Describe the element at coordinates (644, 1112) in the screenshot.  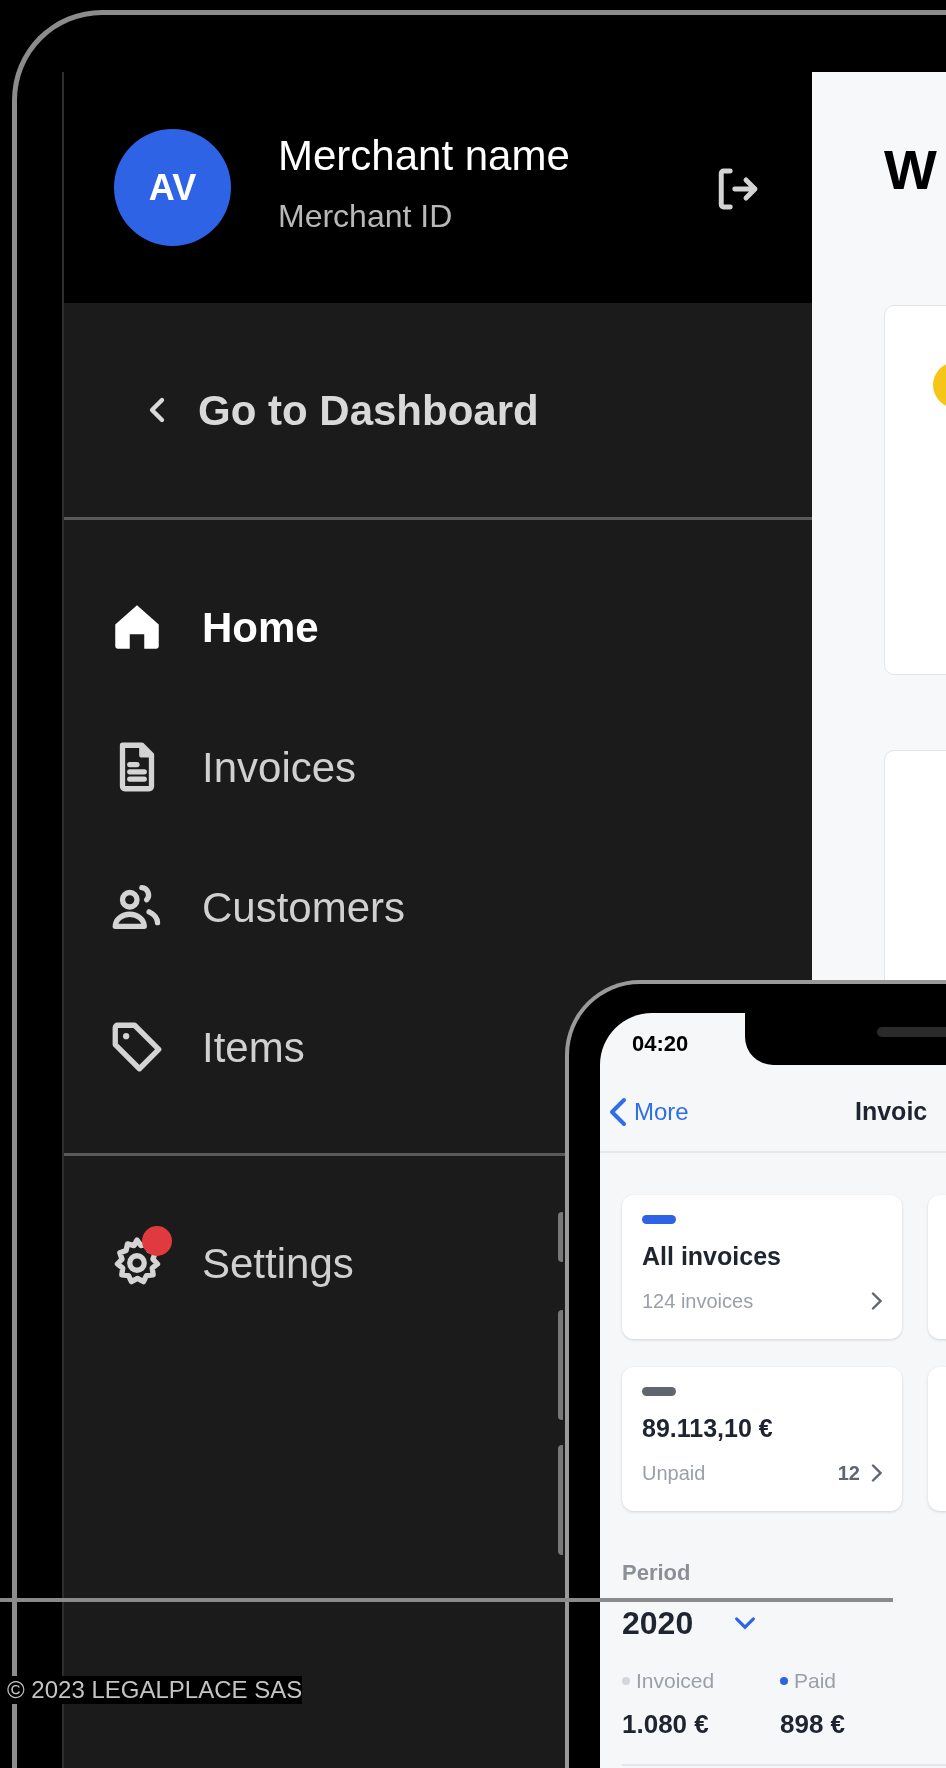
I see `back-button: More` at that location.